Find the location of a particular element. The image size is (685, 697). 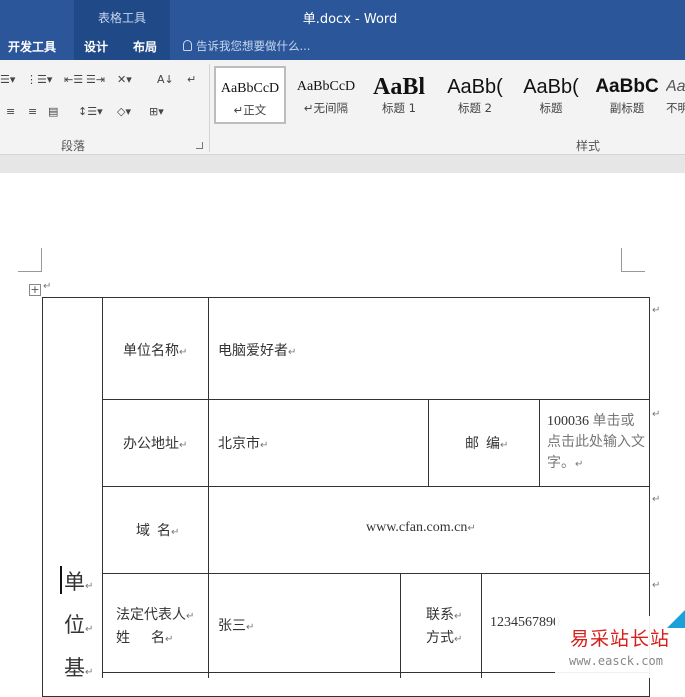

side-label-char: 位↵ is located at coordinates (79, 625).